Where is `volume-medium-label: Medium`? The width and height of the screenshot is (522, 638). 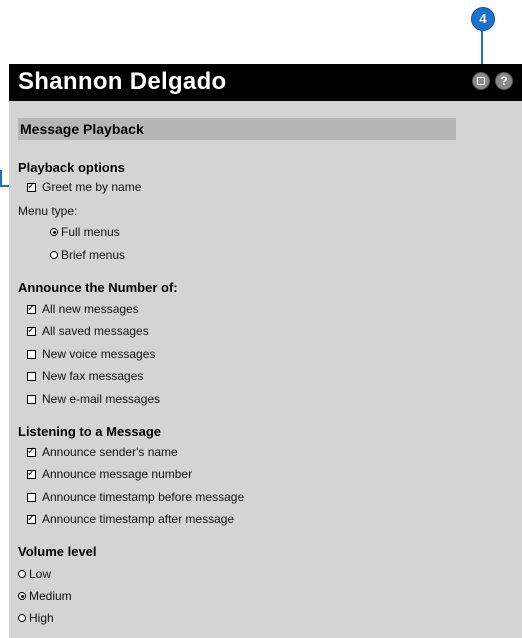 volume-medium-label: Medium is located at coordinates (50, 596).